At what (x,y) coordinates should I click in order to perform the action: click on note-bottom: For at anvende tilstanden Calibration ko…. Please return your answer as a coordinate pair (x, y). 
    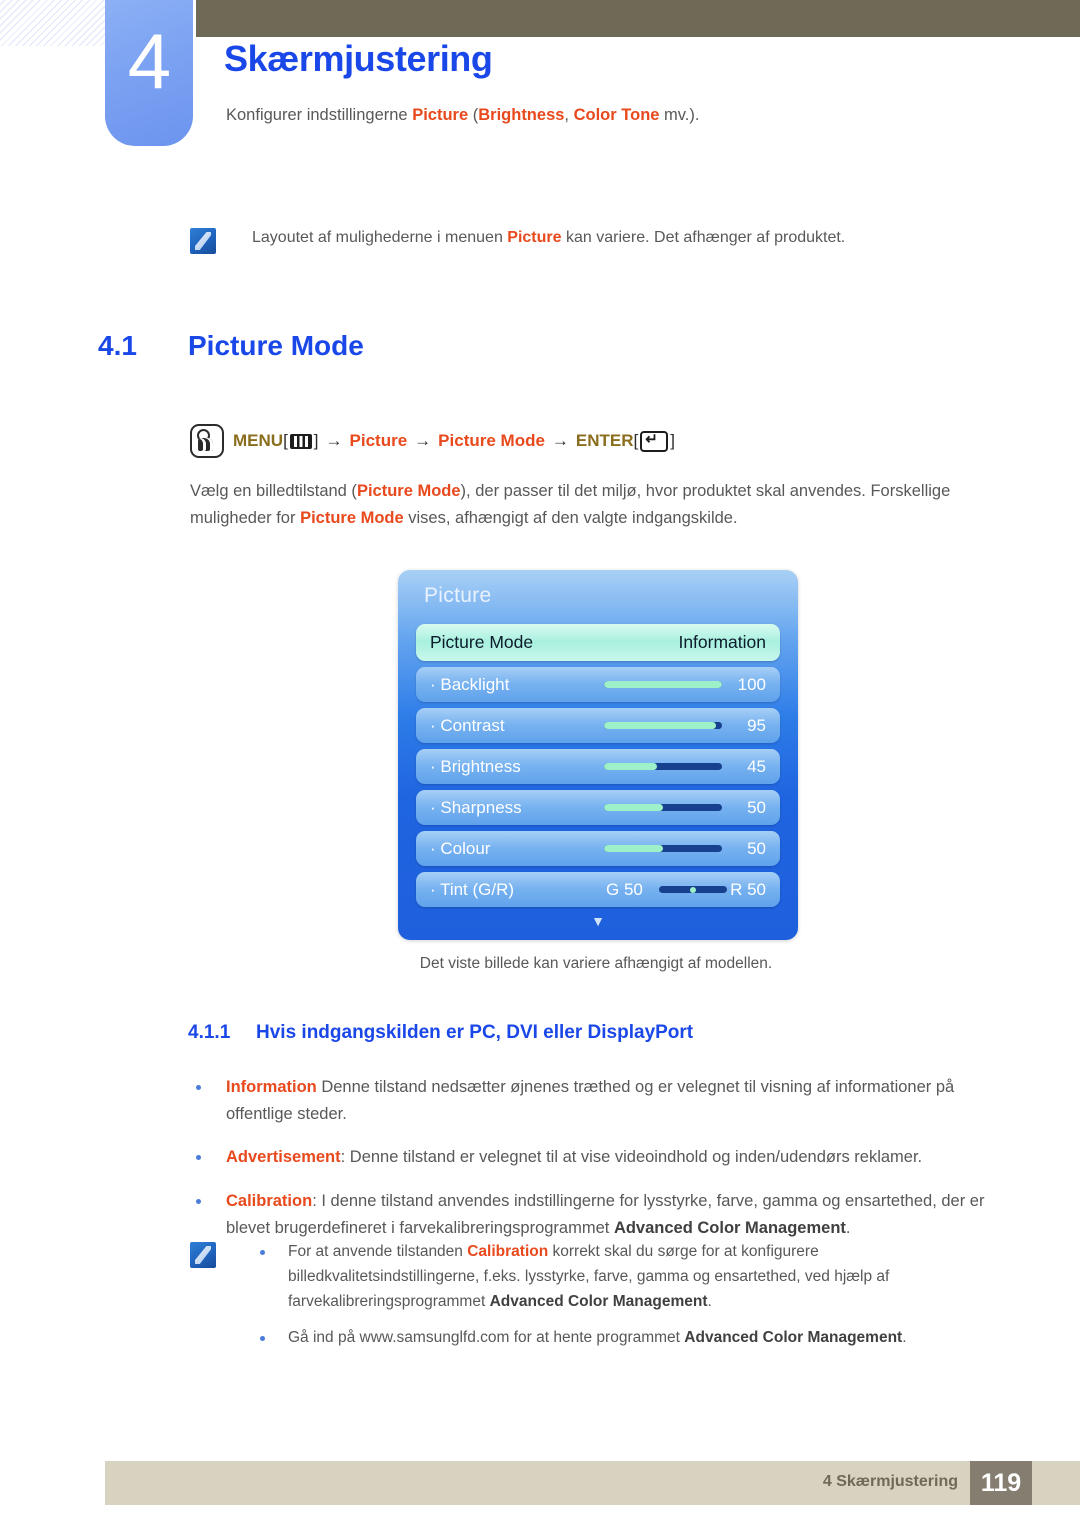
    Looking at the image, I should click on (596, 1301).